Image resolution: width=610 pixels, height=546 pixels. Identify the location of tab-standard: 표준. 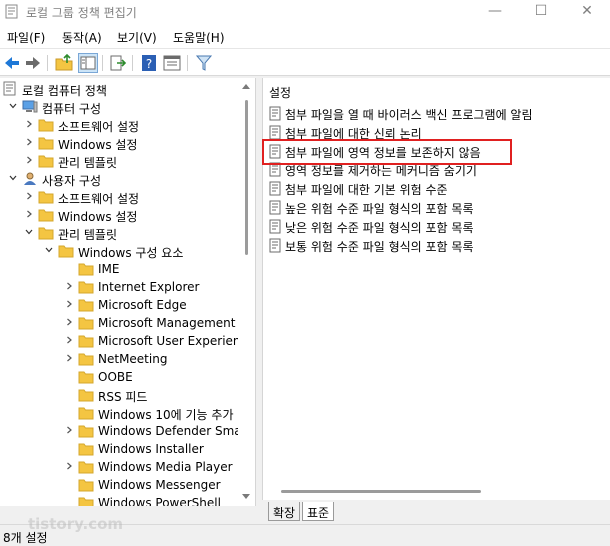
(318, 511).